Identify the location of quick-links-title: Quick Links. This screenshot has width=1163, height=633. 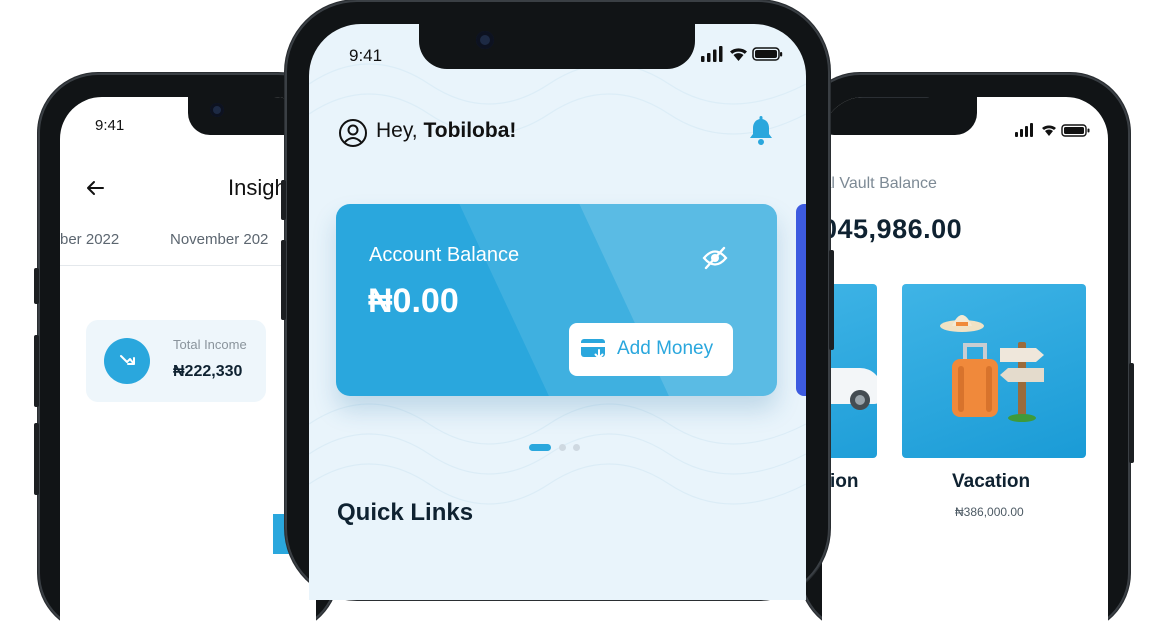
(405, 512).